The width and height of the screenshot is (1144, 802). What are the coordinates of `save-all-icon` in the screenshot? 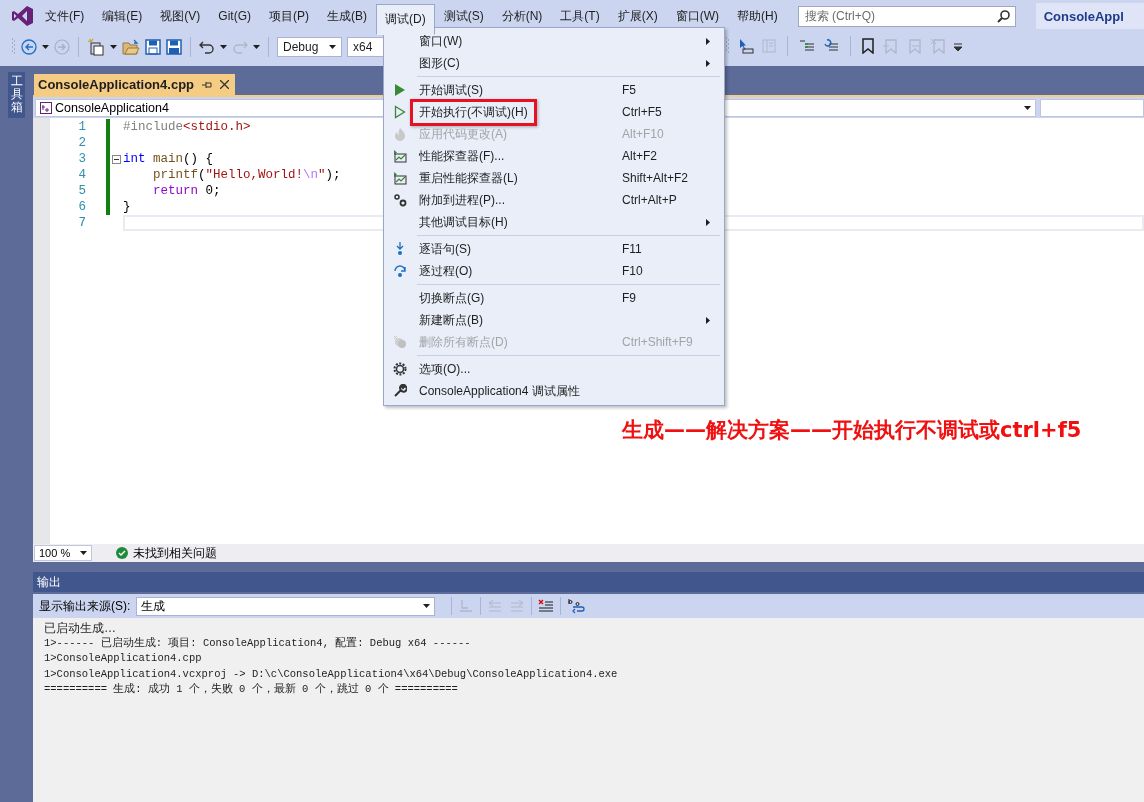 It's located at (174, 47).